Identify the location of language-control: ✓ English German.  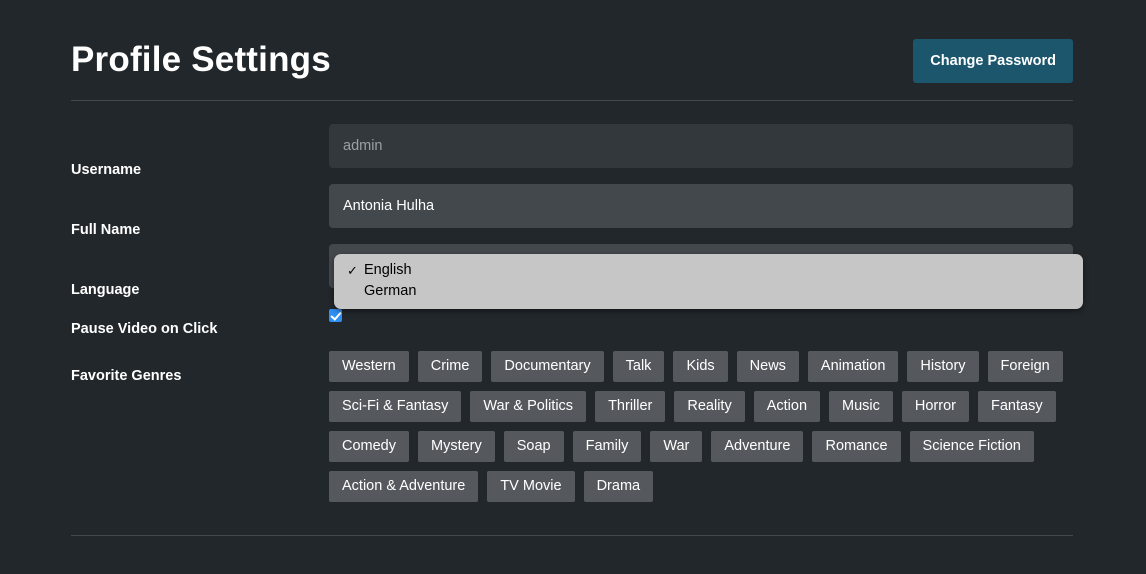
(706, 276).